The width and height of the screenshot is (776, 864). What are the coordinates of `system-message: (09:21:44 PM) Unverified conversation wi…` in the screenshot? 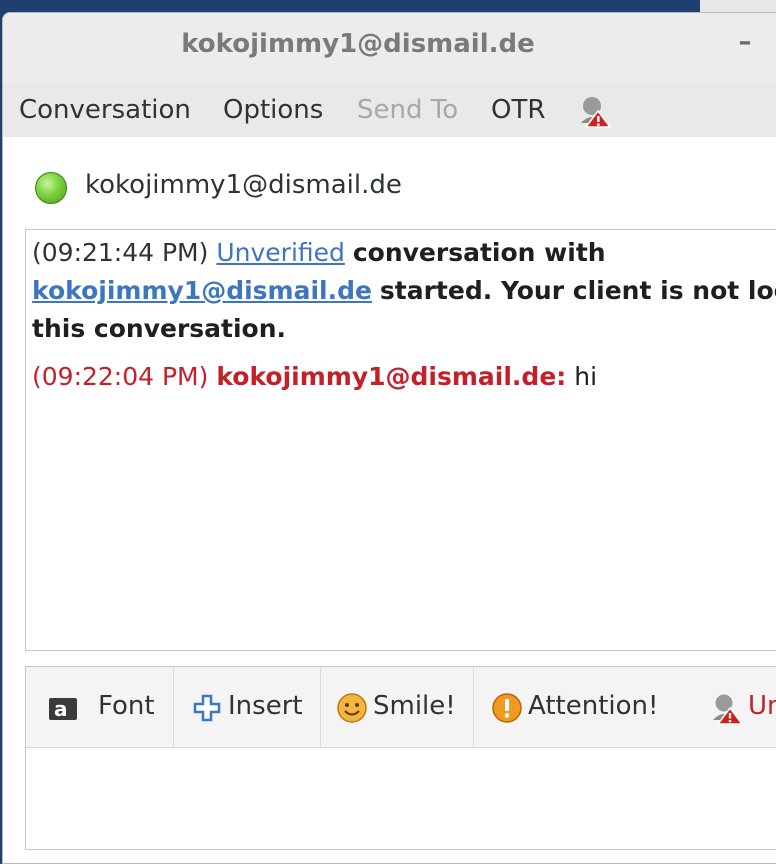 It's located at (404, 253).